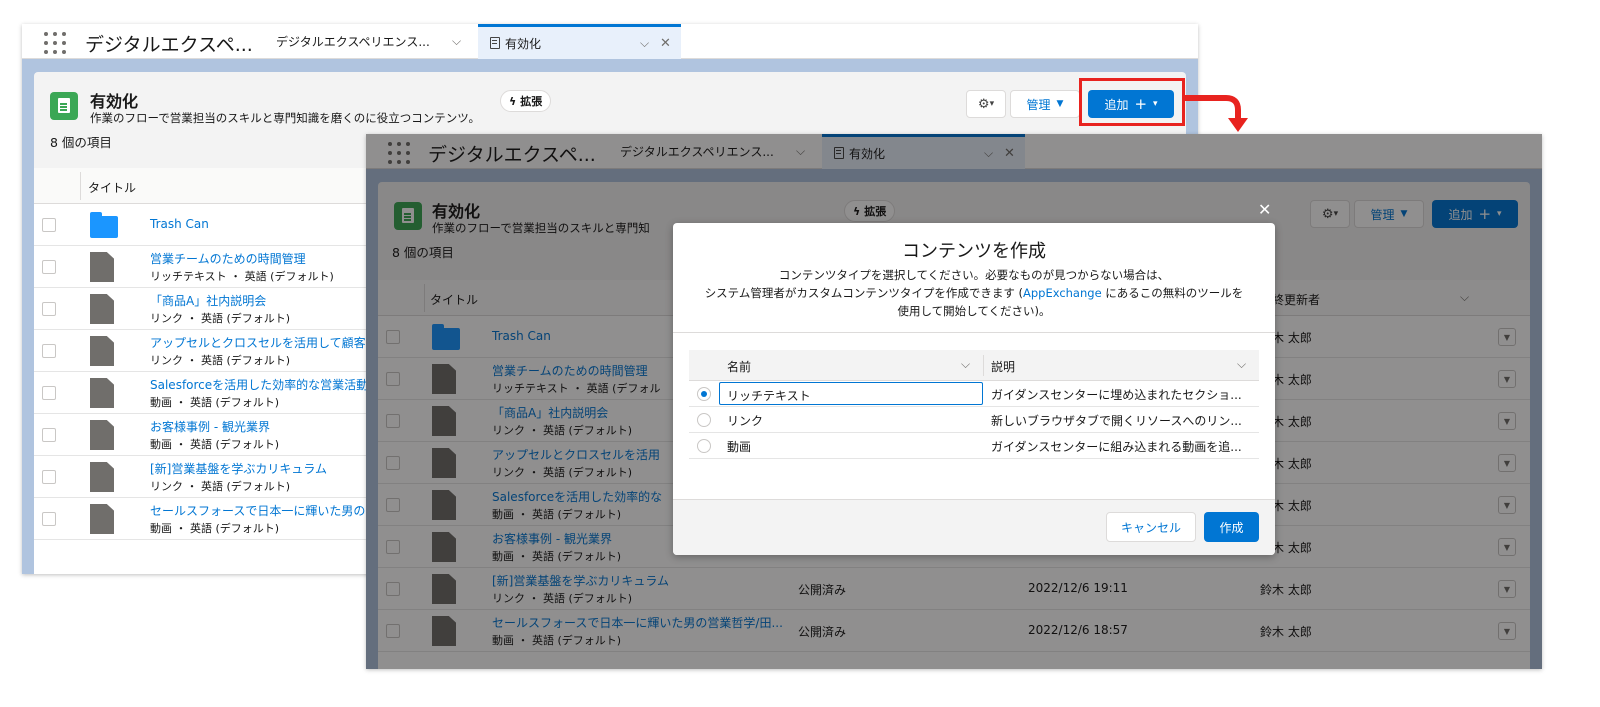 The height and width of the screenshot is (707, 1600). Describe the element at coordinates (1231, 527) in the screenshot. I see `create-button: 作成` at that location.